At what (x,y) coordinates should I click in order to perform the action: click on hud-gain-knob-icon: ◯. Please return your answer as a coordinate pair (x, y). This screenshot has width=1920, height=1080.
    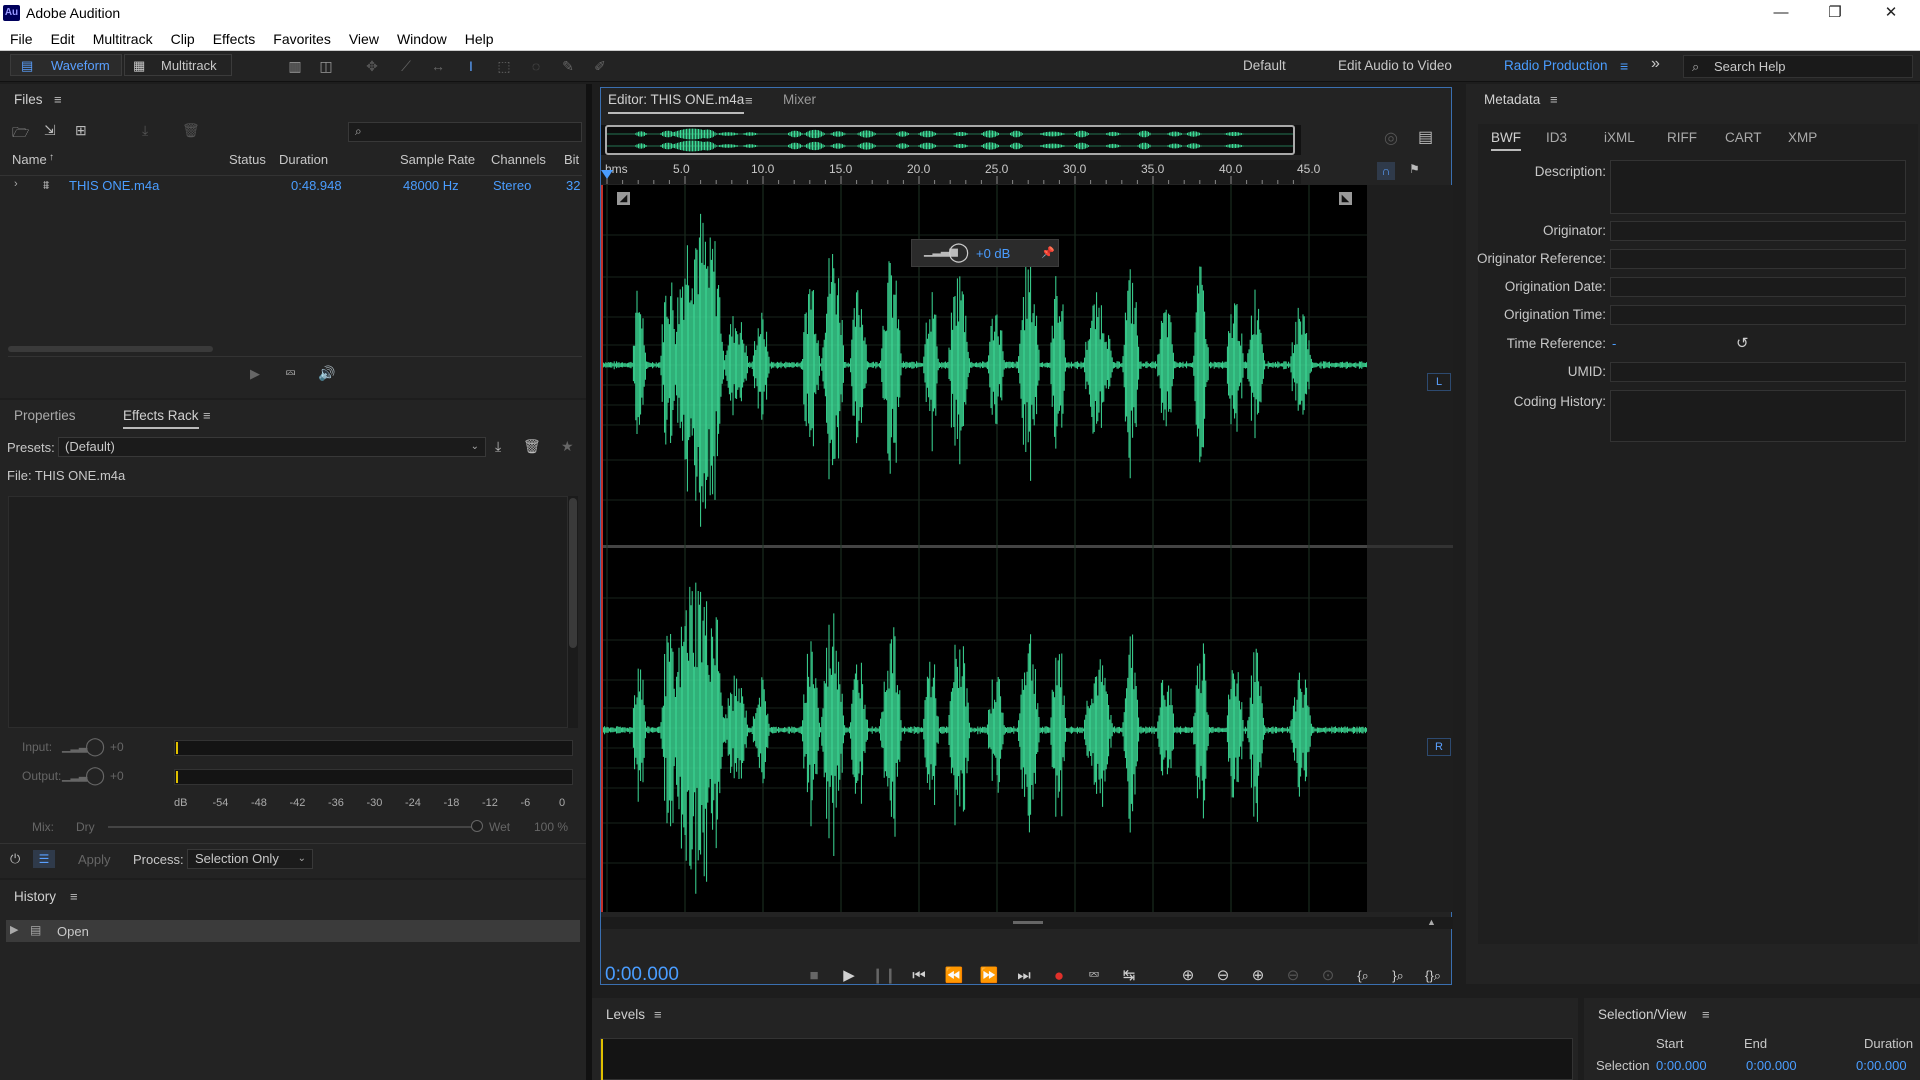
    Looking at the image, I should click on (958, 252).